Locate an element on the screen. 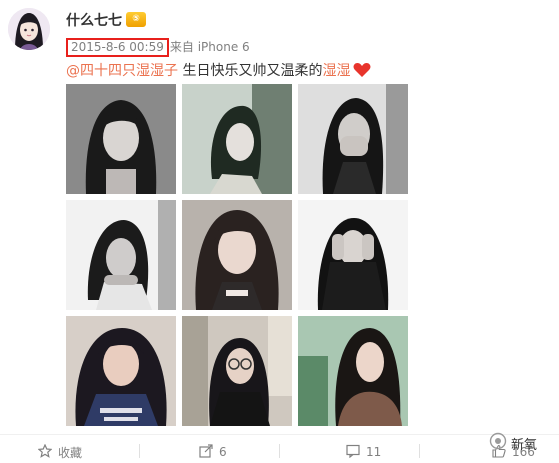  post-meta: 2015-8-6 00:59 来自 iPhone 6 is located at coordinates (158, 47).